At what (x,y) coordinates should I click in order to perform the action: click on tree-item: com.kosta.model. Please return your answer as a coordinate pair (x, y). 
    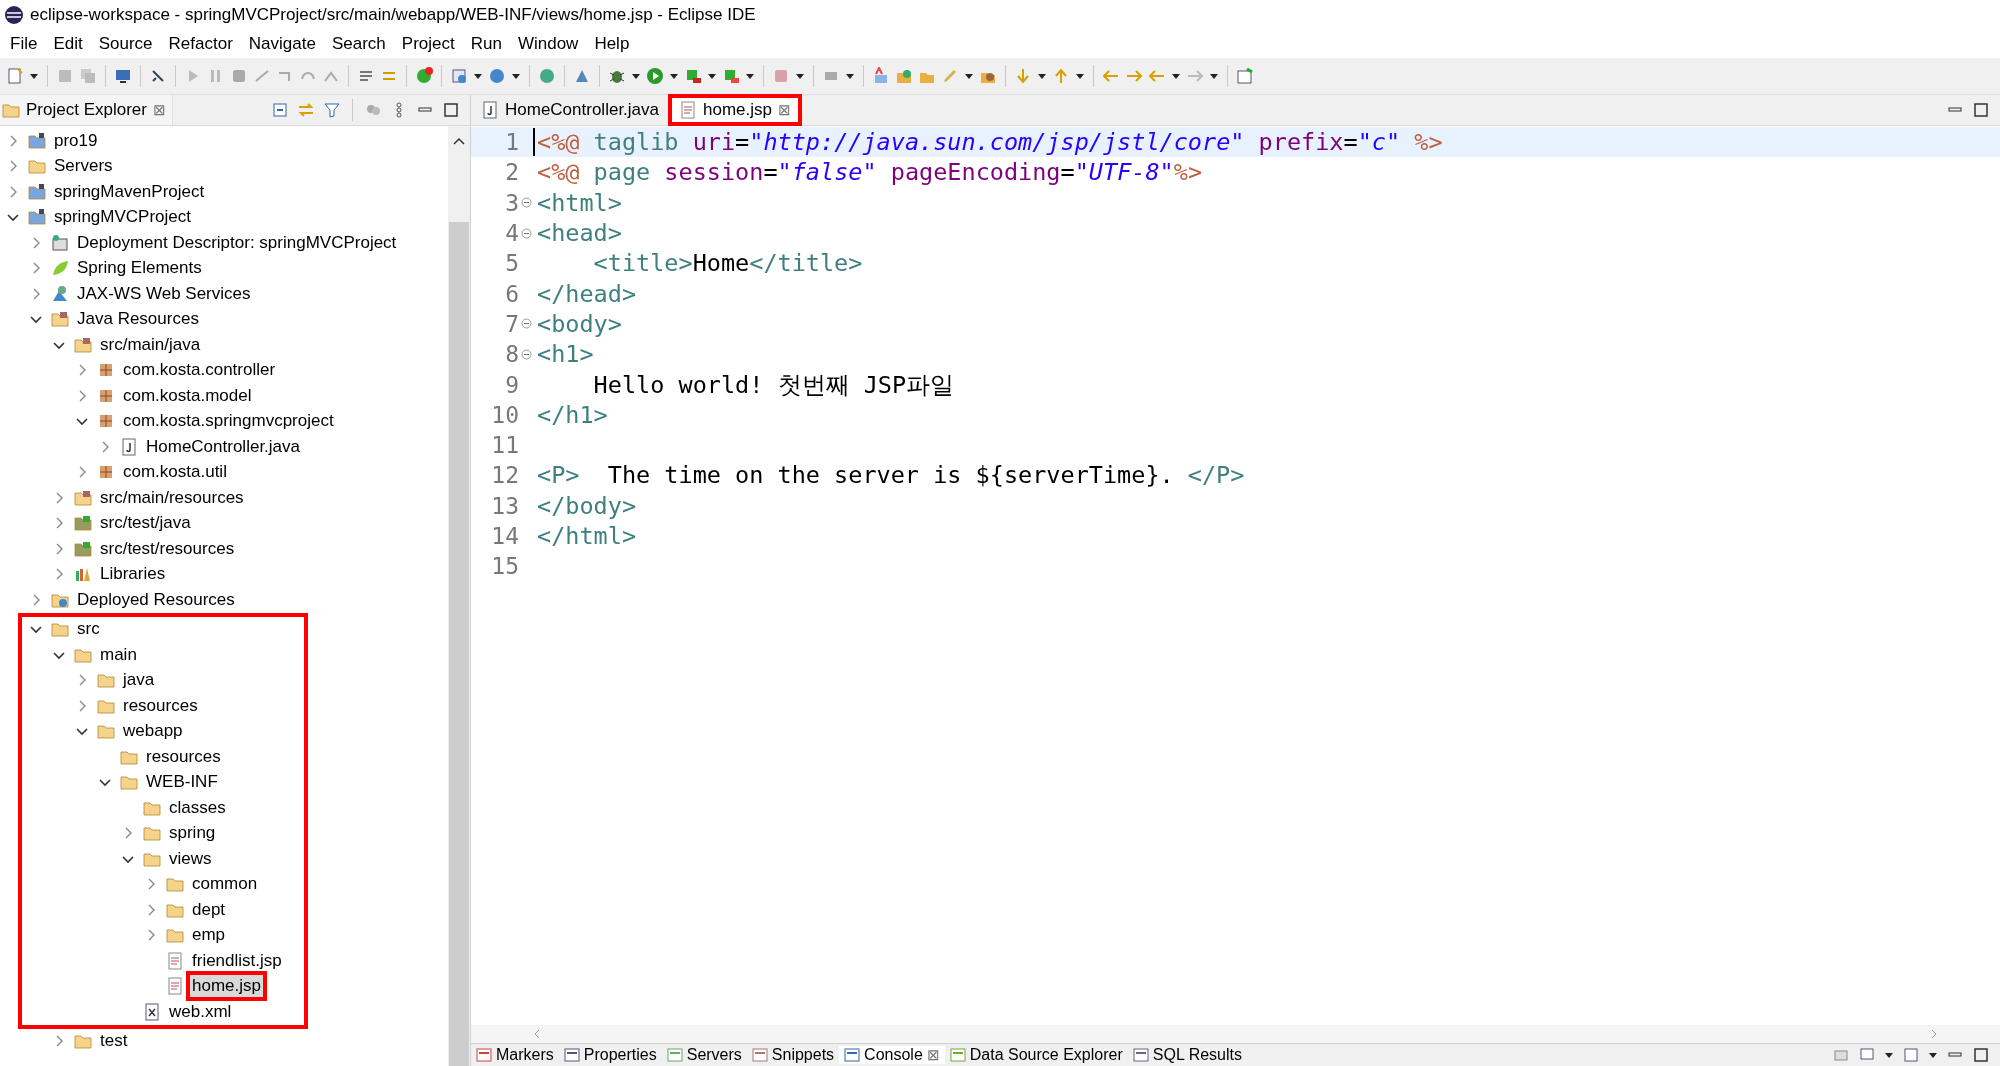
    Looking at the image, I should click on (187, 395).